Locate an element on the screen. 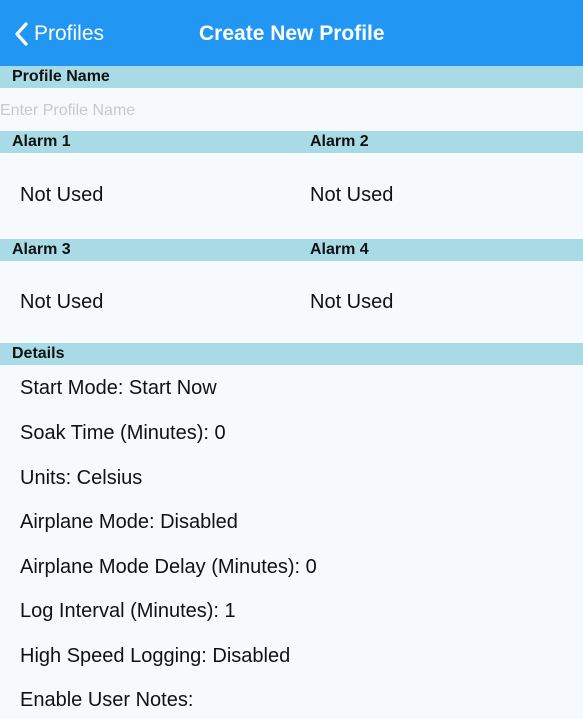 The width and height of the screenshot is (583, 719). navigation-bar: Profiles Create New Profile is located at coordinates (291, 33).